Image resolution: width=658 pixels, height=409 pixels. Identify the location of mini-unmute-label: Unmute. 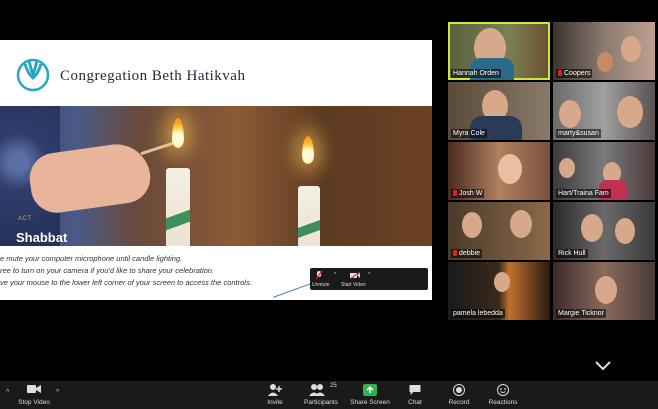
(321, 285).